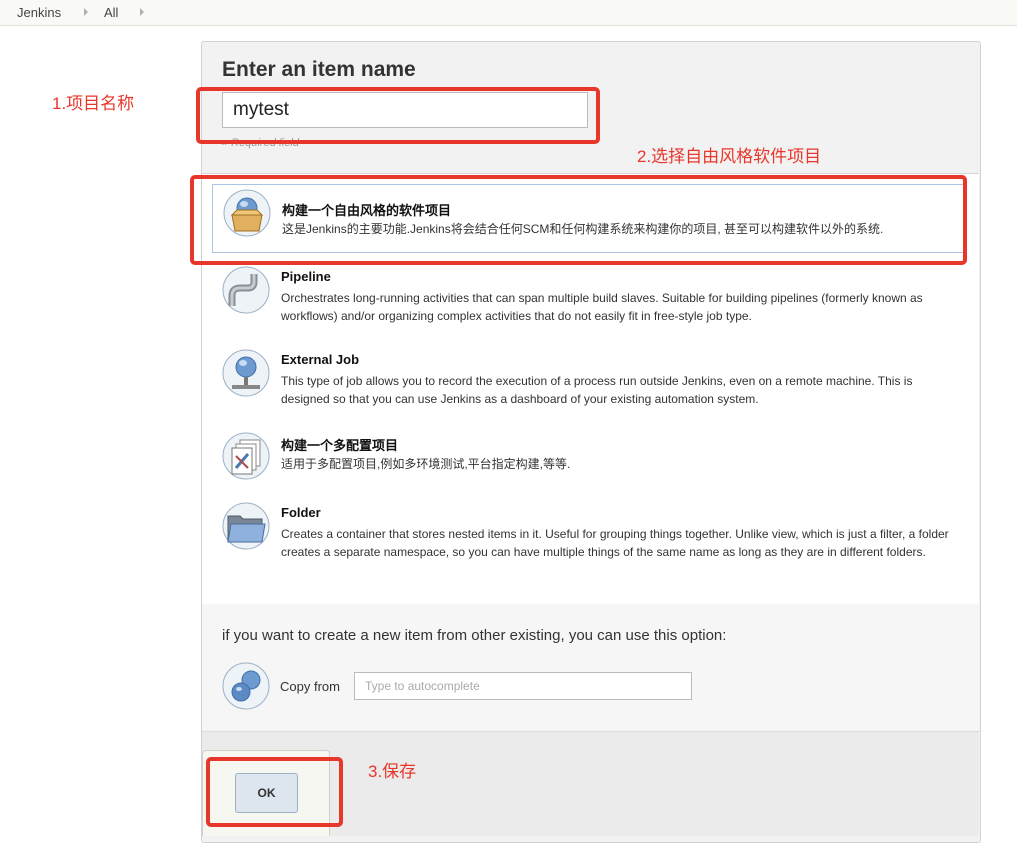 The image size is (1017, 843). Describe the element at coordinates (320, 359) in the screenshot. I see `item-type-title: External Job` at that location.